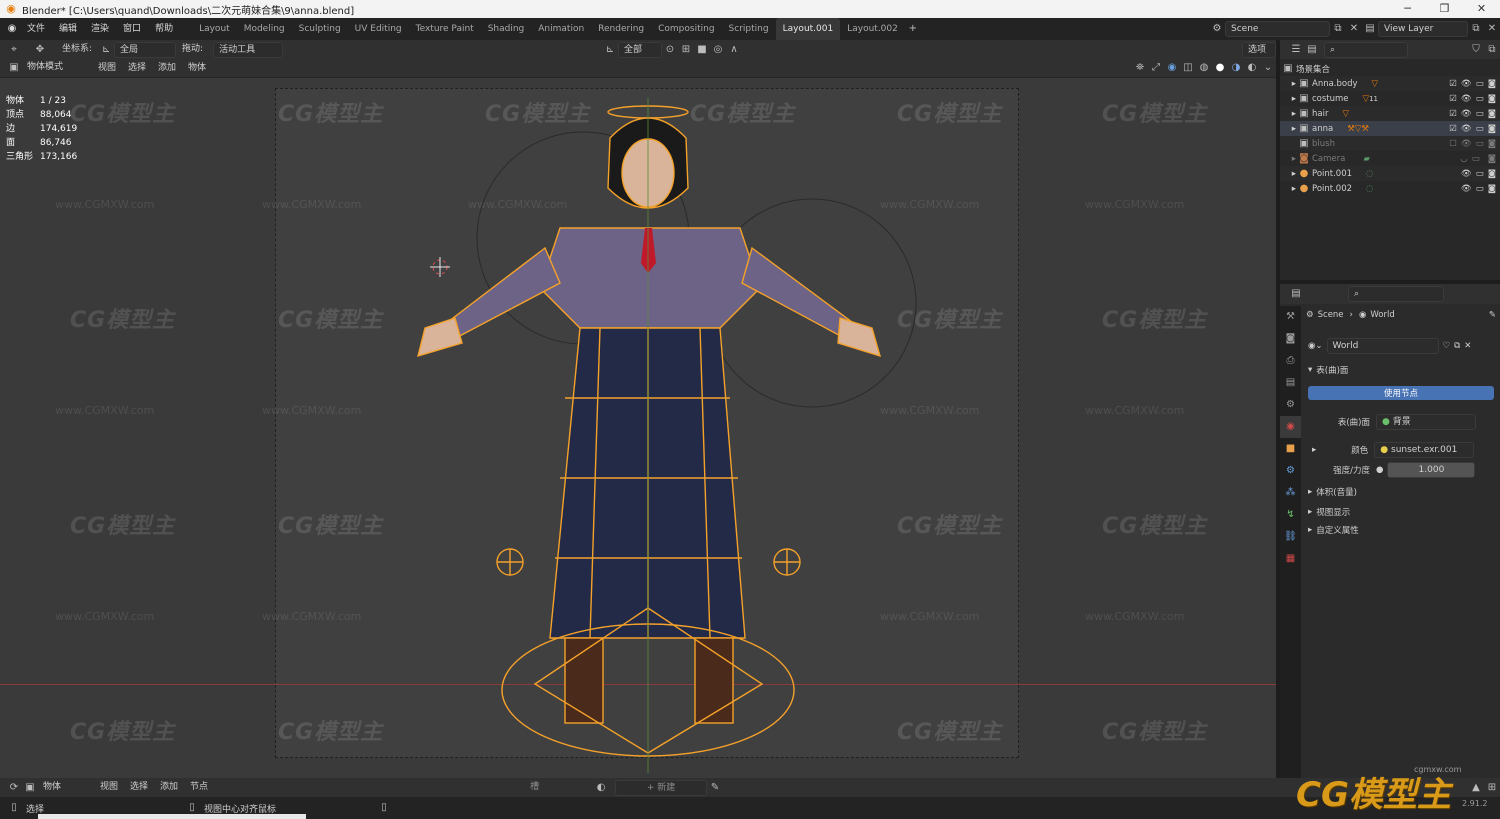 The width and height of the screenshot is (1500, 819). I want to click on new-collection-icon: ⧉, so click(1492, 50).